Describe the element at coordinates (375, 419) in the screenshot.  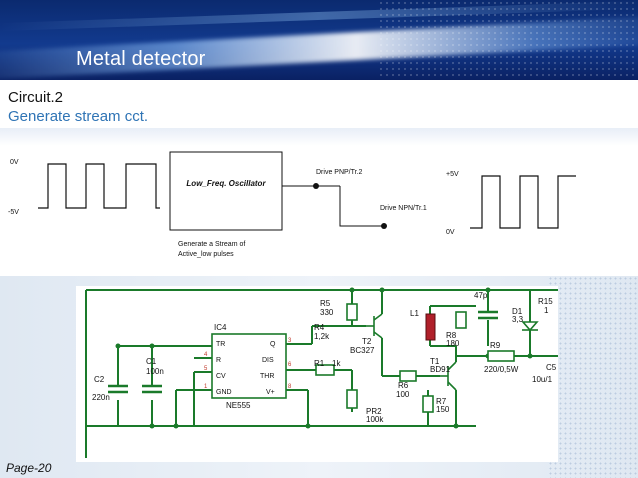
I see `pr2-value: 100k` at that location.